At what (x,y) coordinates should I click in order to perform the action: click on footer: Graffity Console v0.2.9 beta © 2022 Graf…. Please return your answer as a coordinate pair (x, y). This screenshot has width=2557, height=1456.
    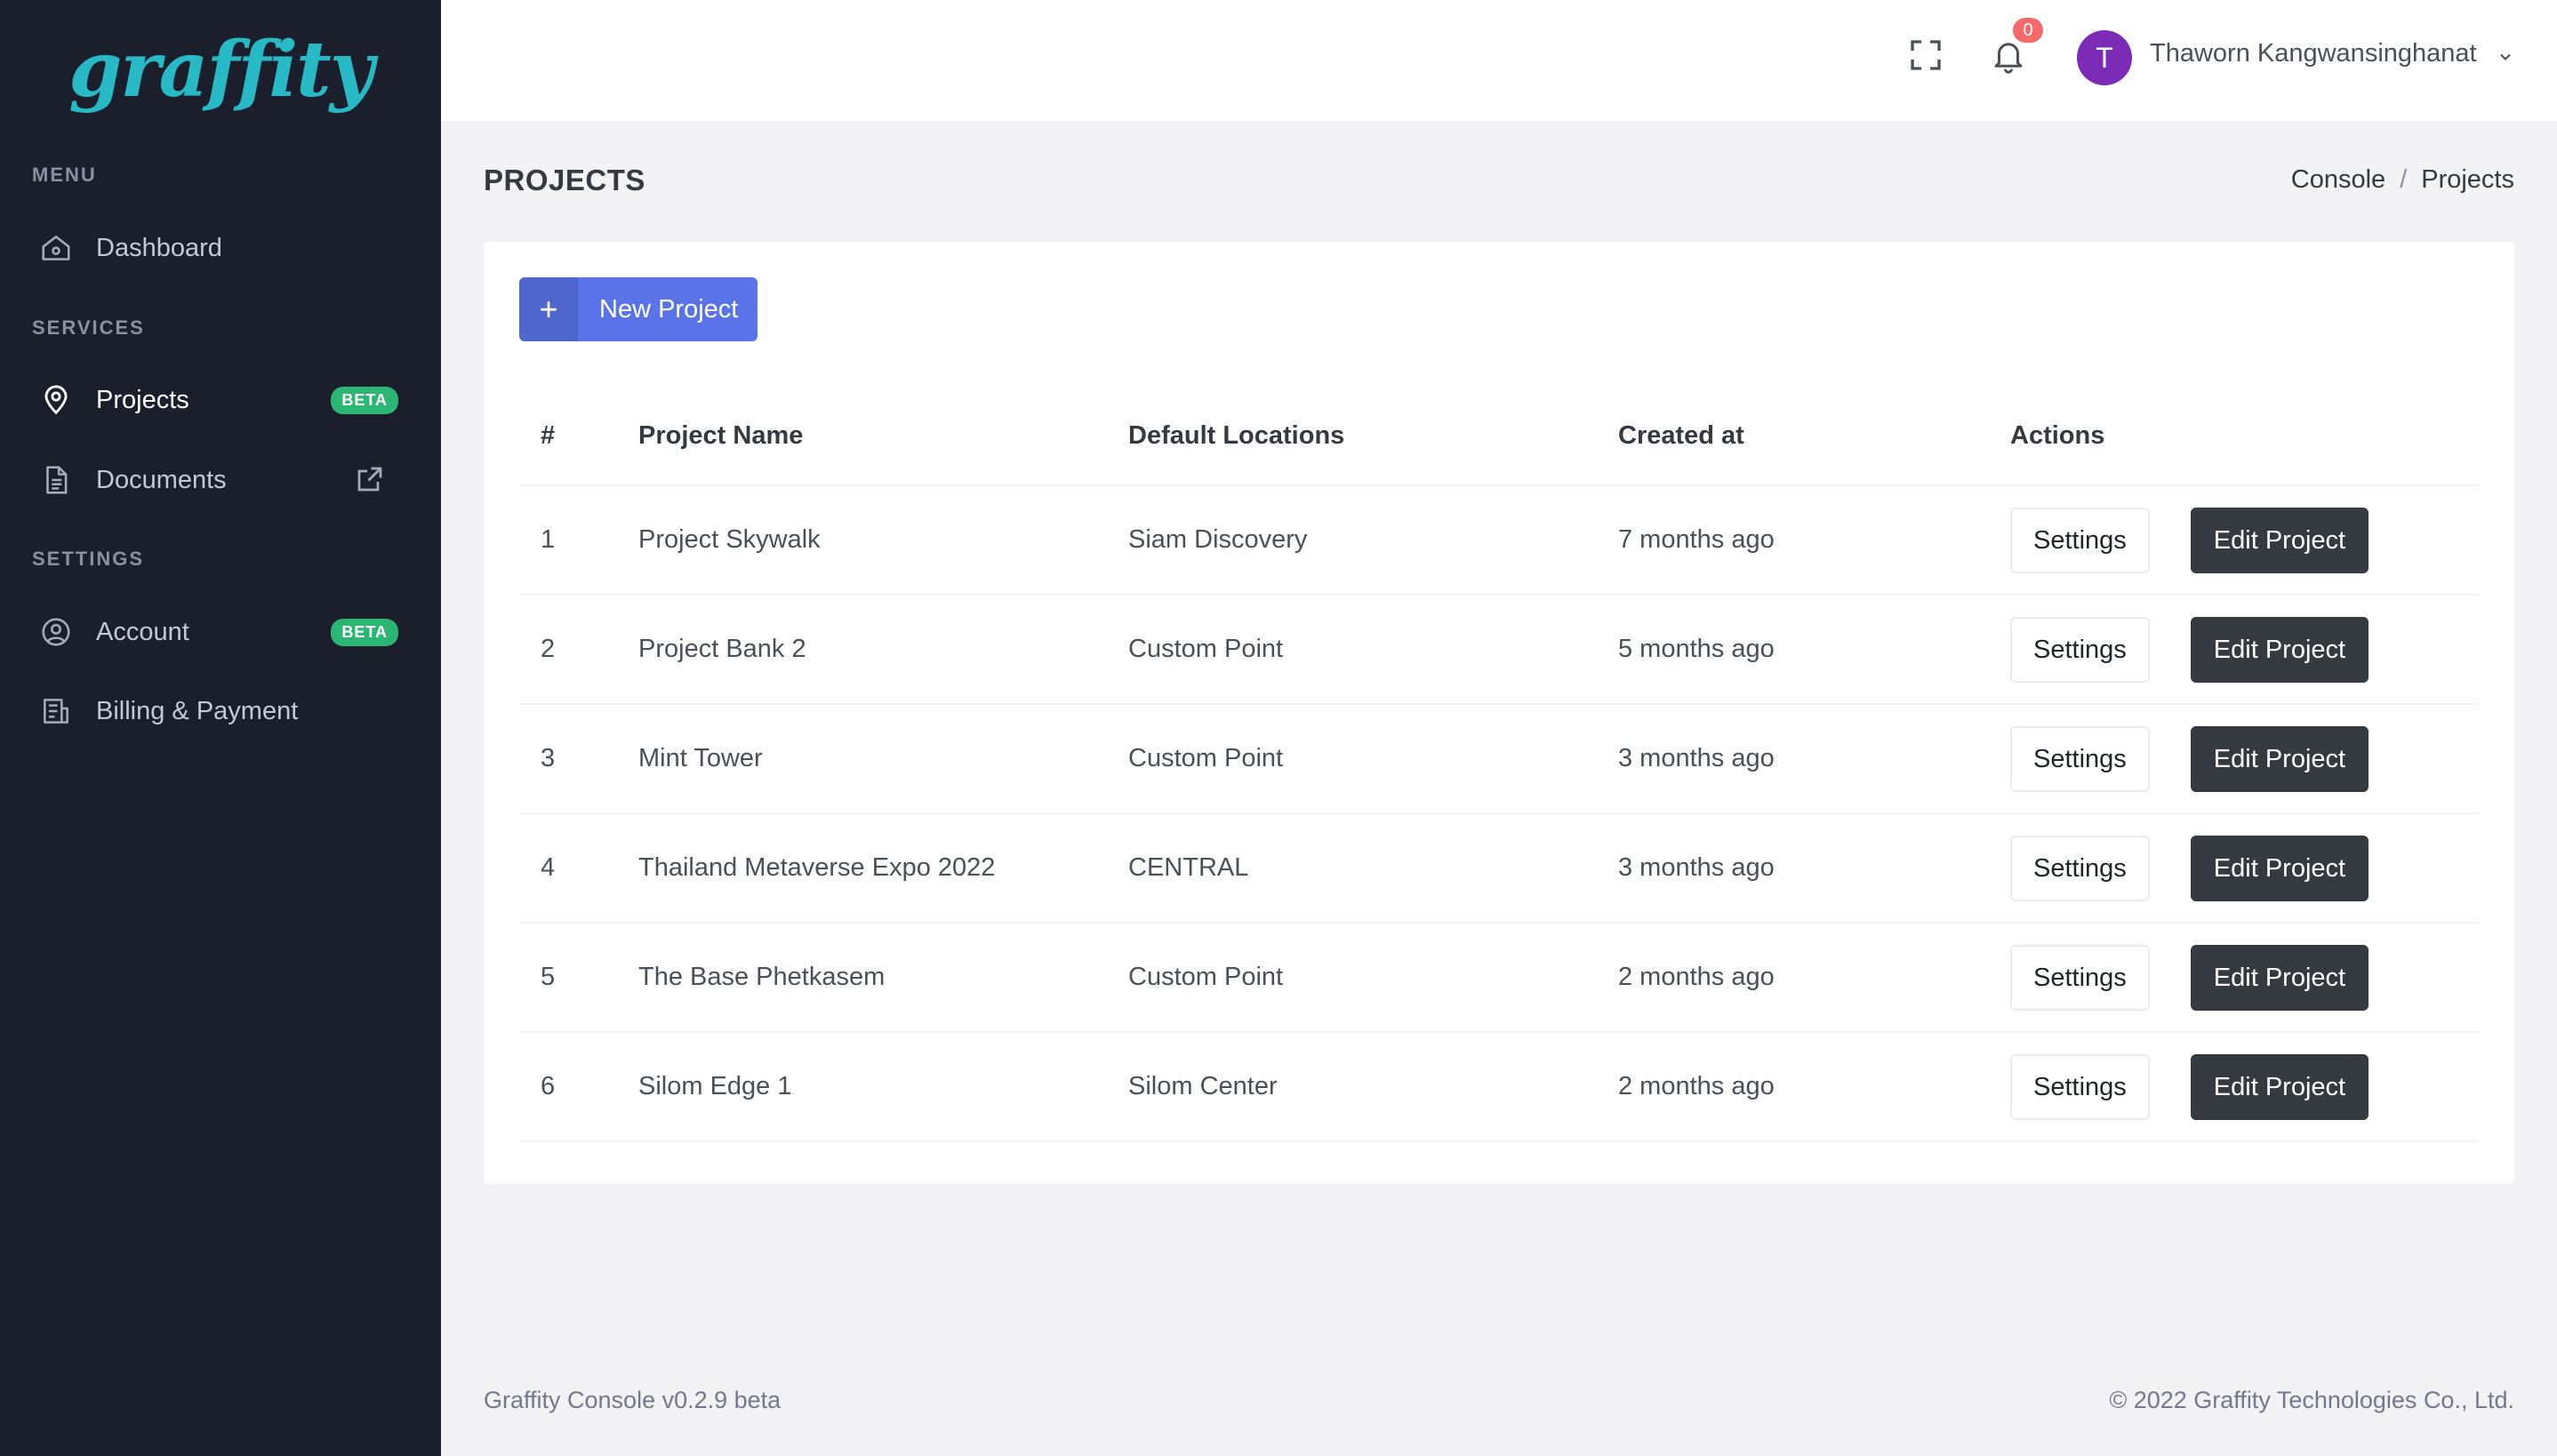
    Looking at the image, I should click on (1499, 1402).